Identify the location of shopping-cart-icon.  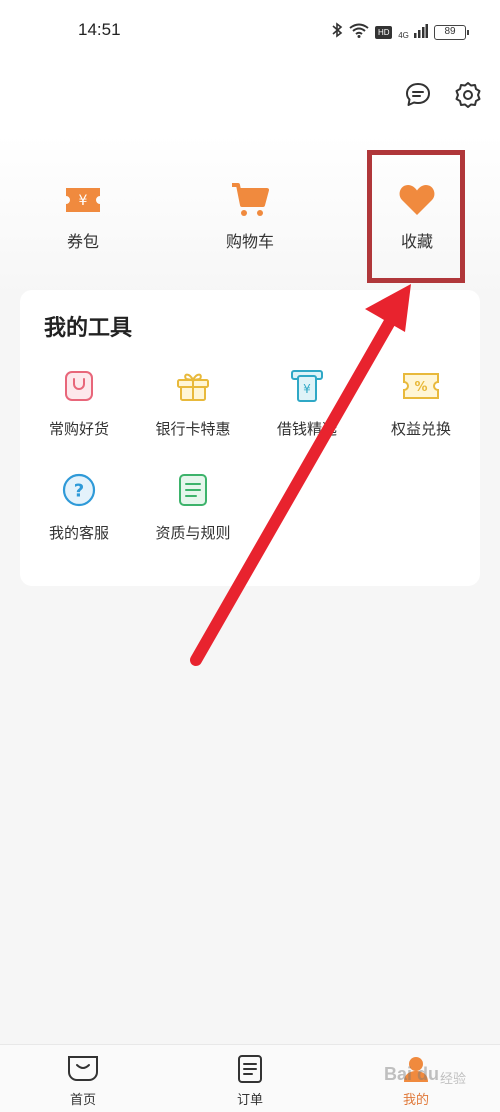
(250, 200).